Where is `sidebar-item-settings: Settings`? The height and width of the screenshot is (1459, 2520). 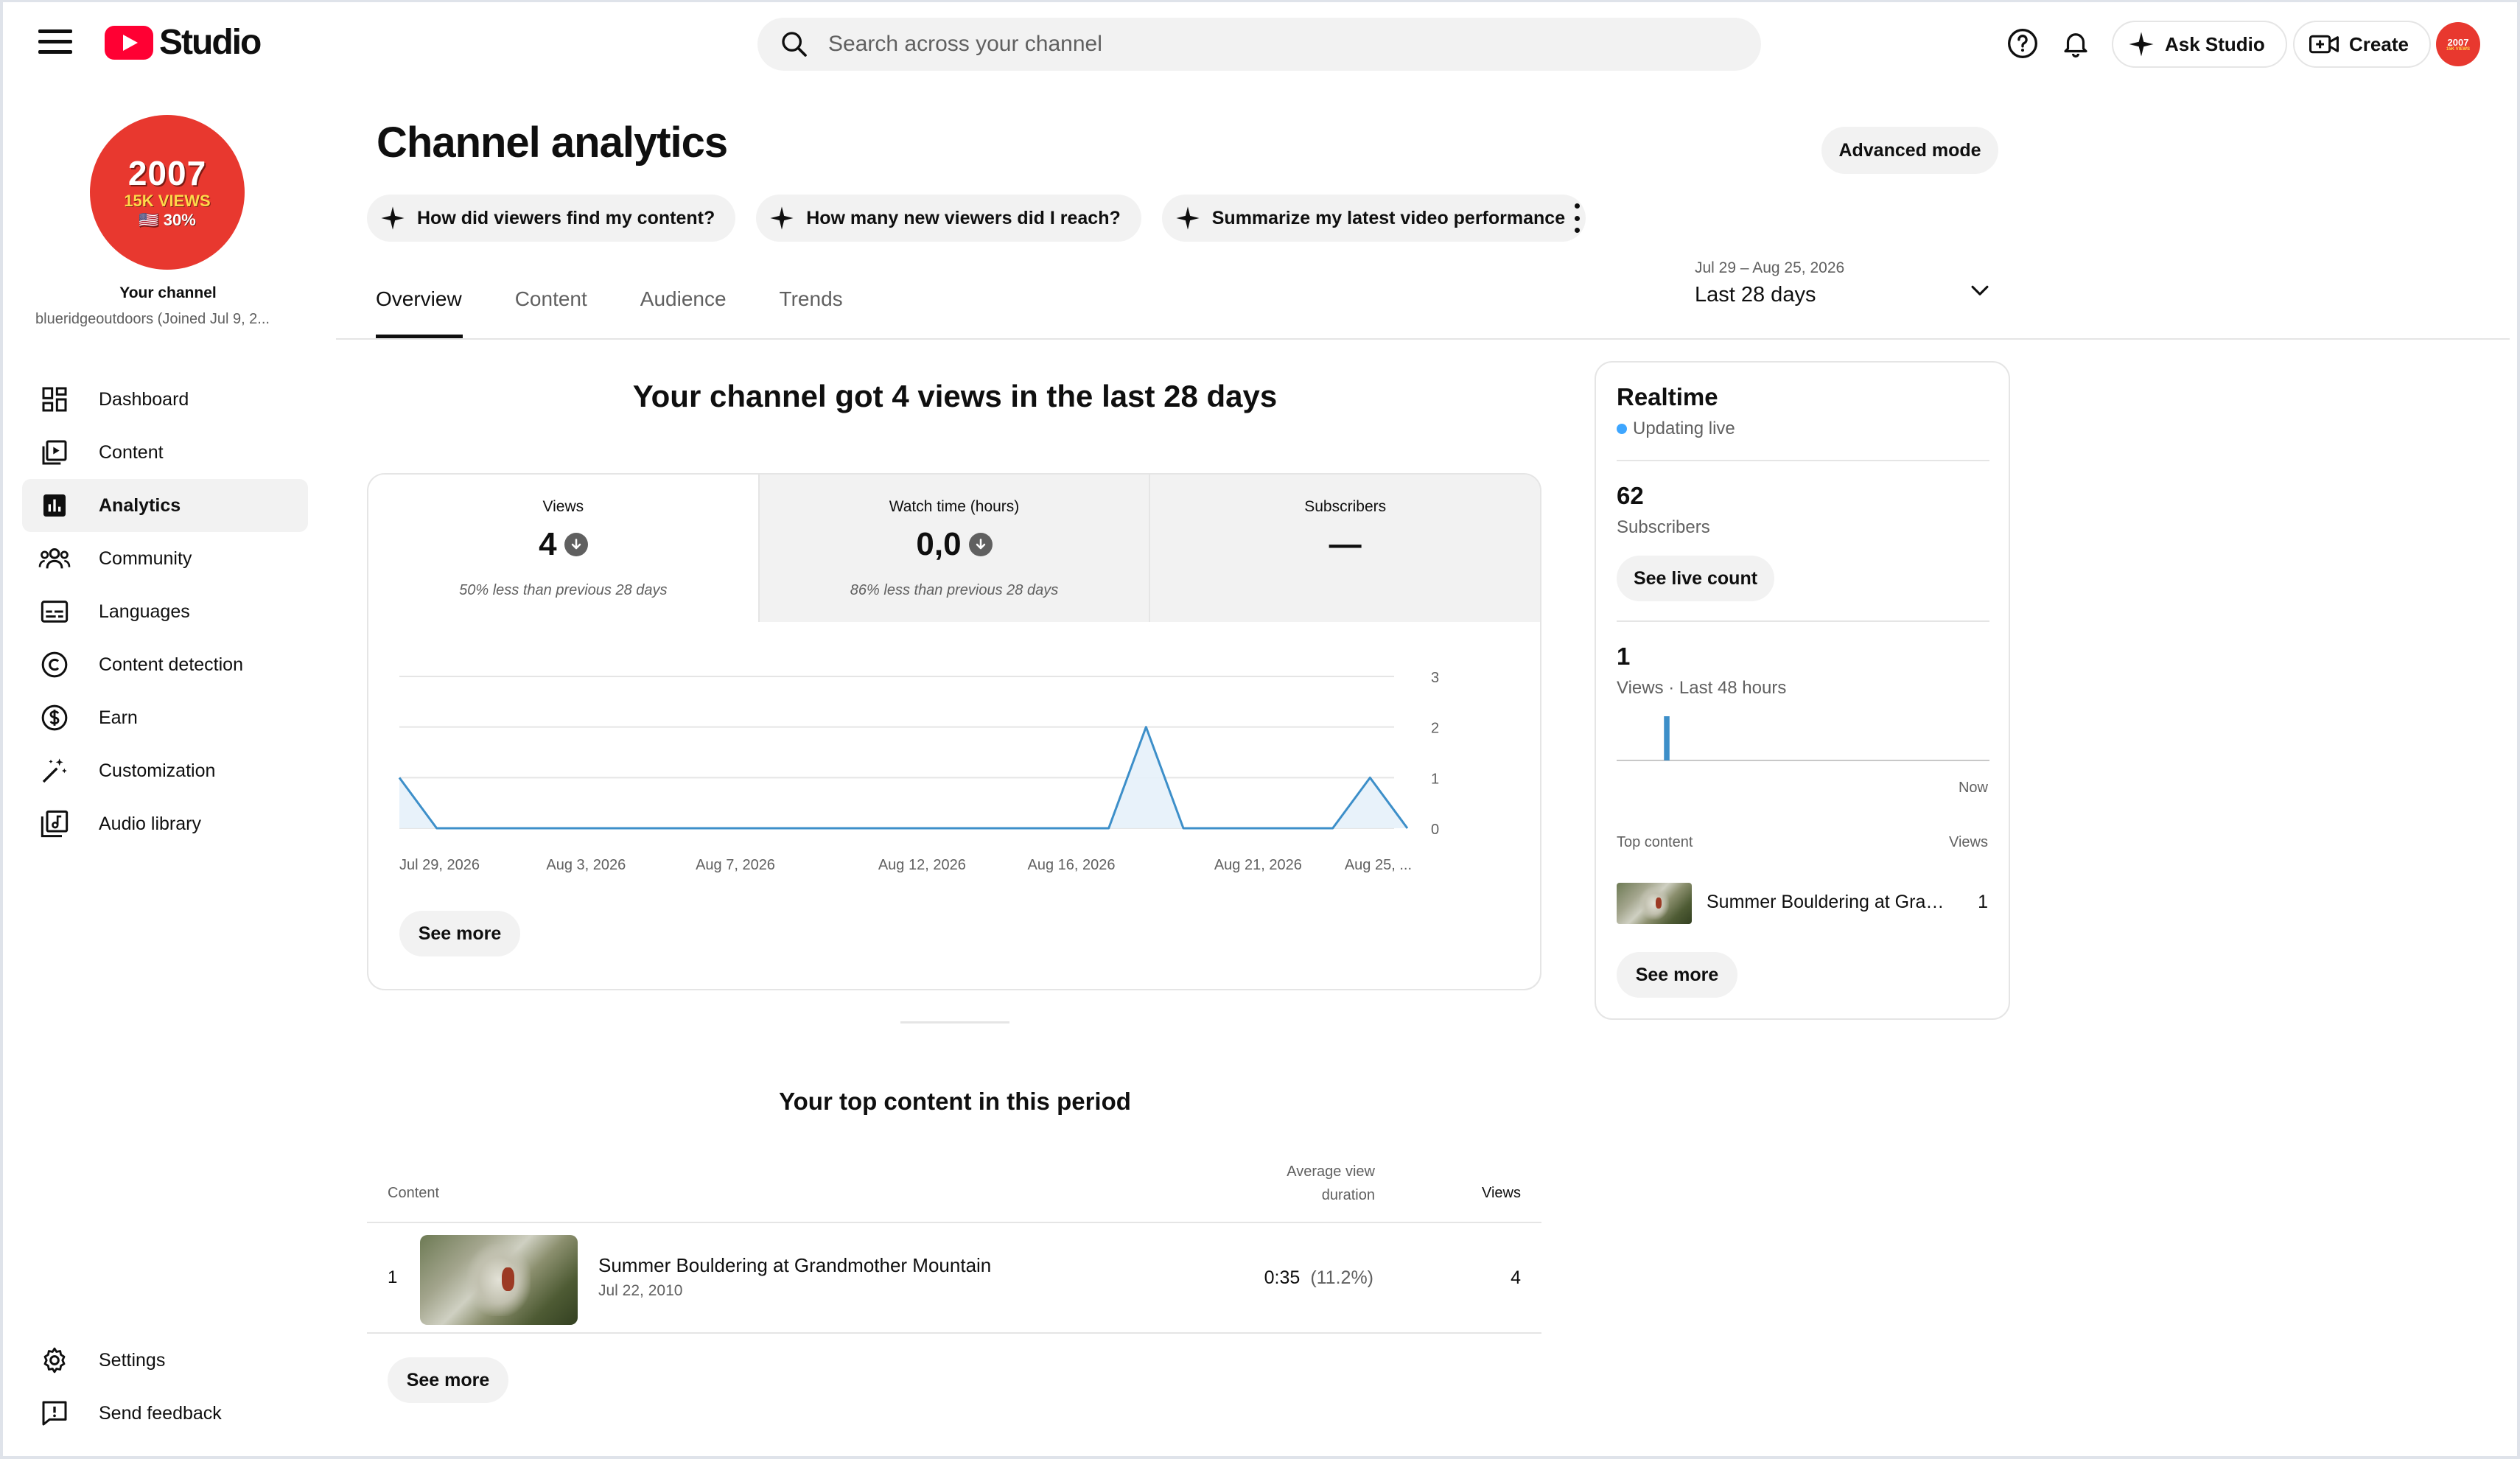
sidebar-item-settings: Settings is located at coordinates (165, 1360).